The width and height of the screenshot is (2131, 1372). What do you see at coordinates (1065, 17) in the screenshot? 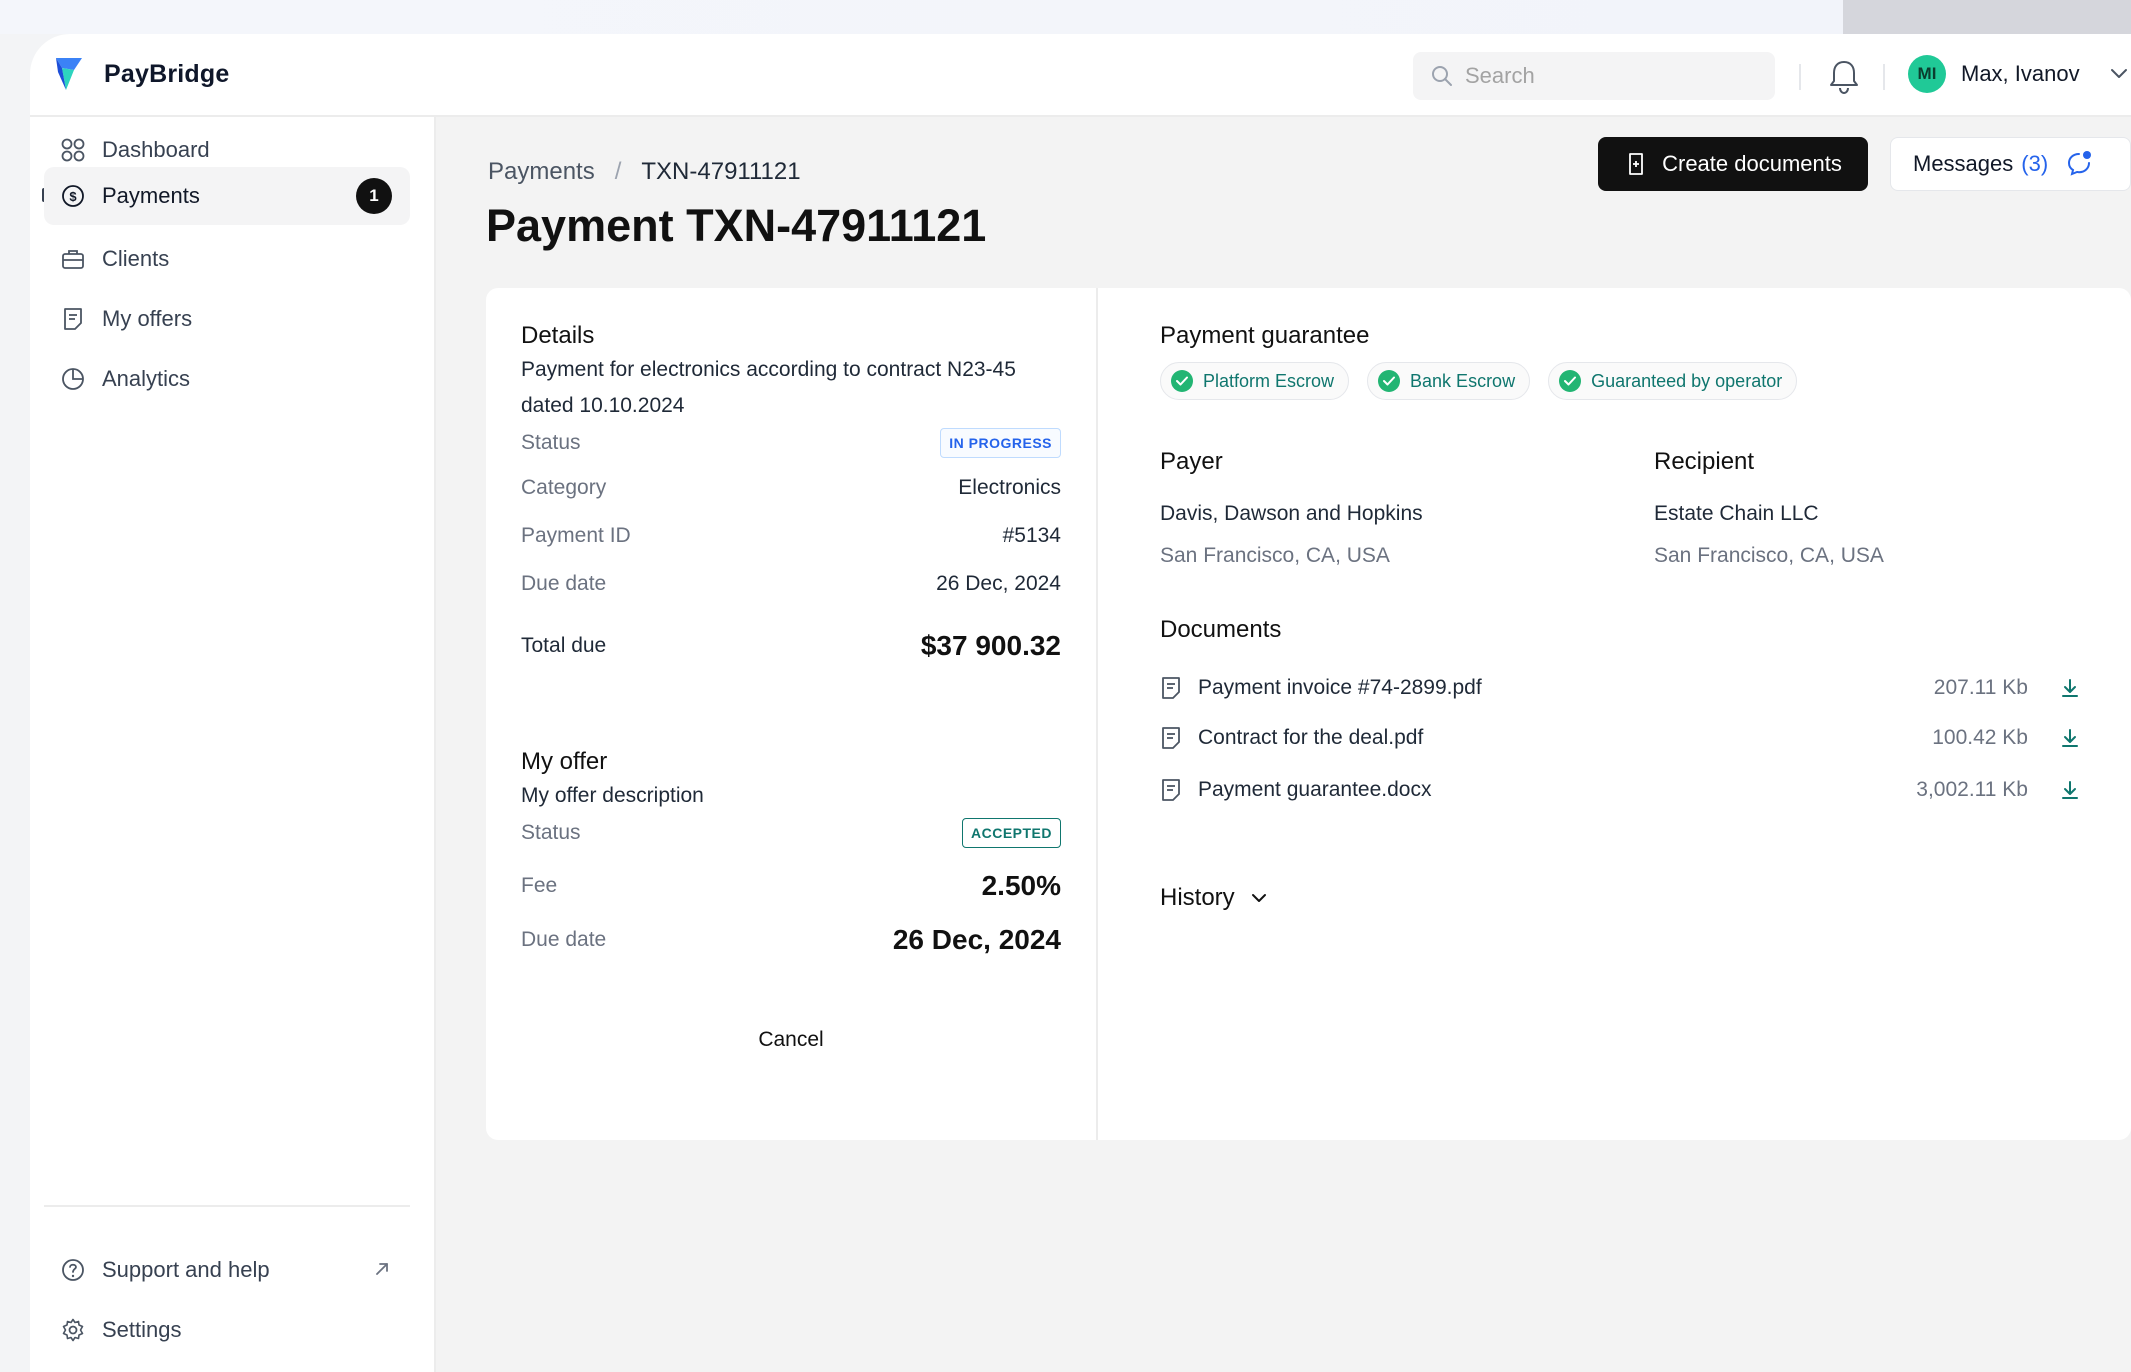
I see `background-top` at bounding box center [1065, 17].